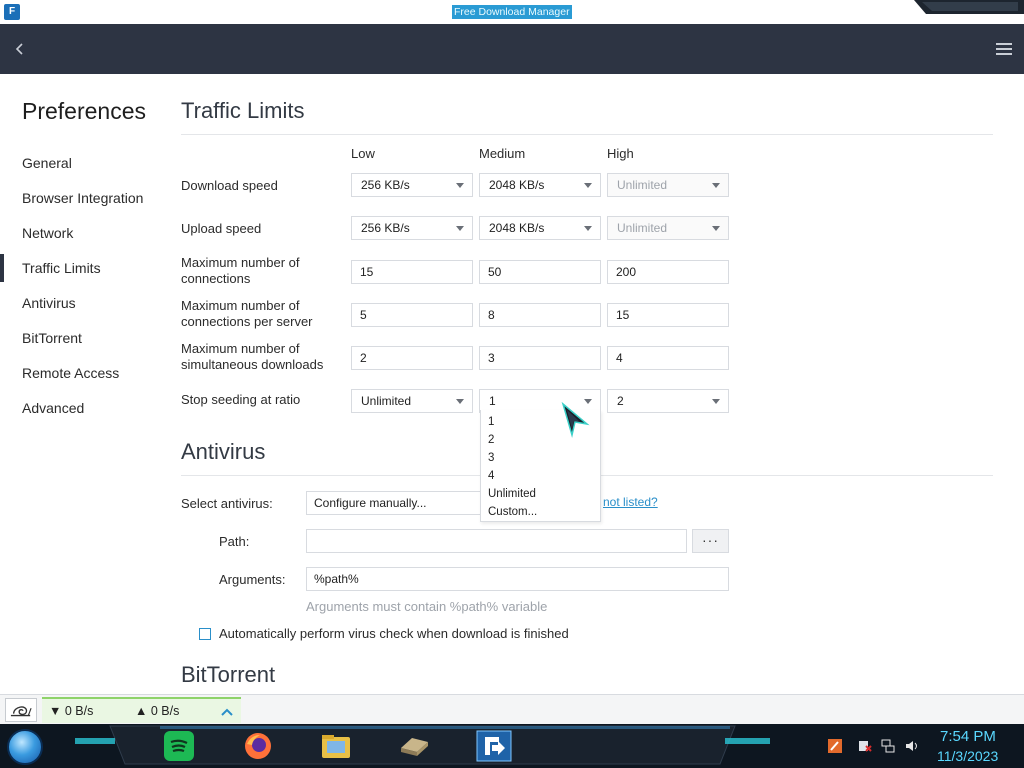 This screenshot has height=768, width=1024. What do you see at coordinates (363, 153) in the screenshot?
I see `column-low: Low` at bounding box center [363, 153].